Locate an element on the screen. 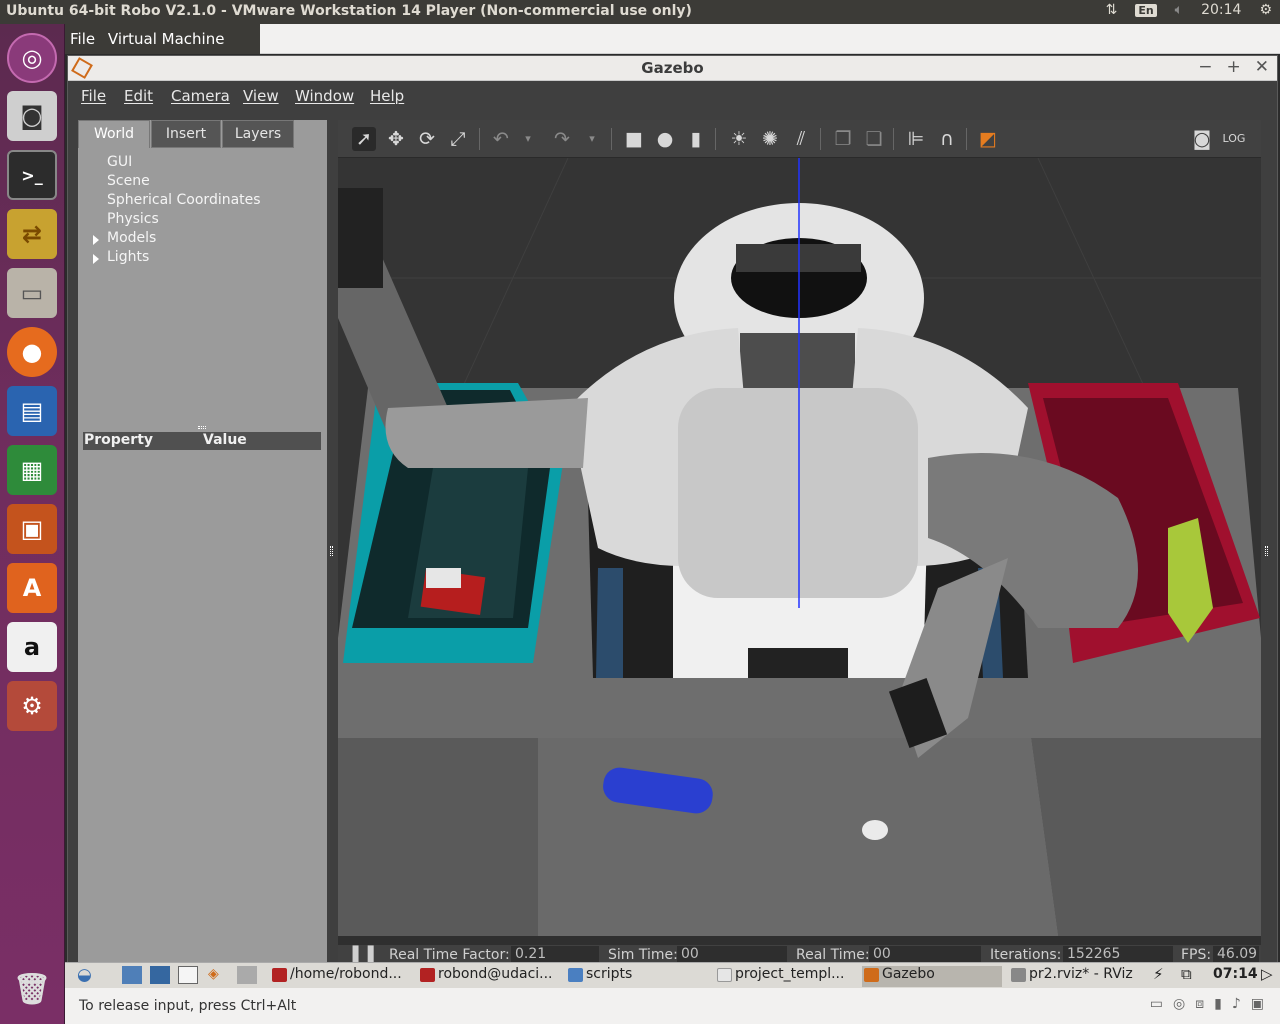 This screenshot has width=1280, height=1024. camera-app-icon: ◙ is located at coordinates (32, 116).